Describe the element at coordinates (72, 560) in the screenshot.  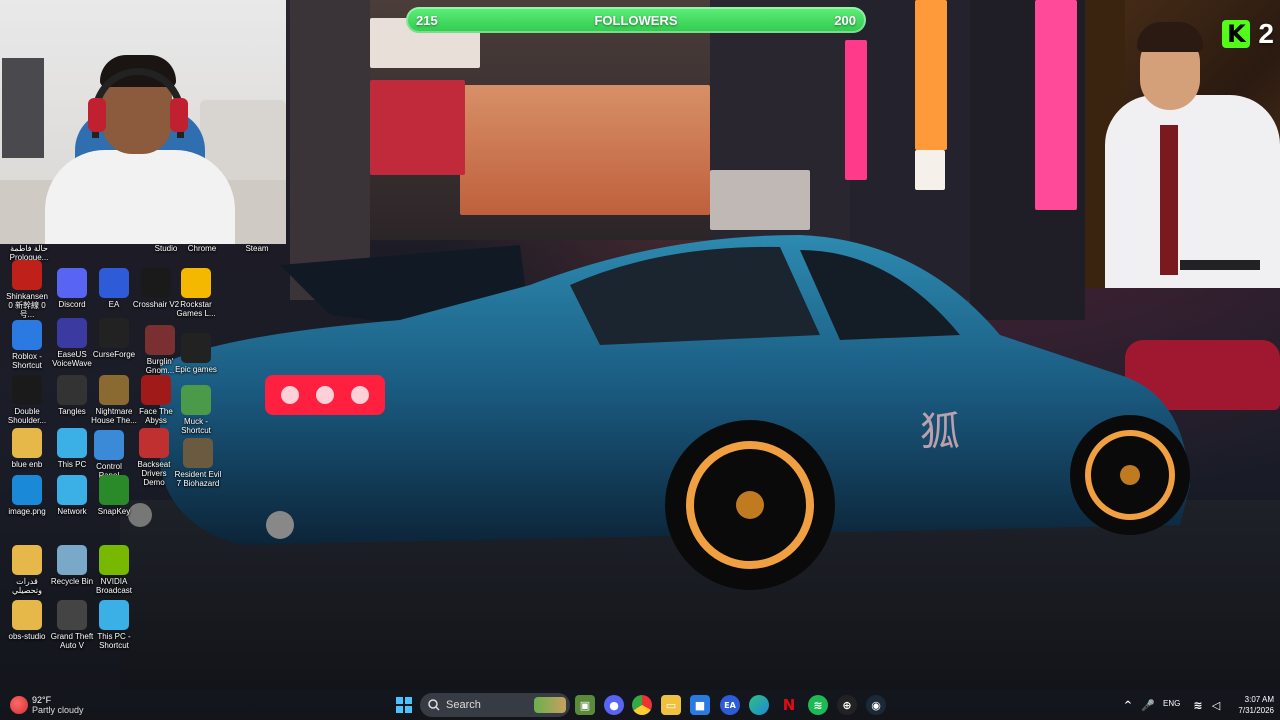
I see `recycle-bin-icon` at that location.